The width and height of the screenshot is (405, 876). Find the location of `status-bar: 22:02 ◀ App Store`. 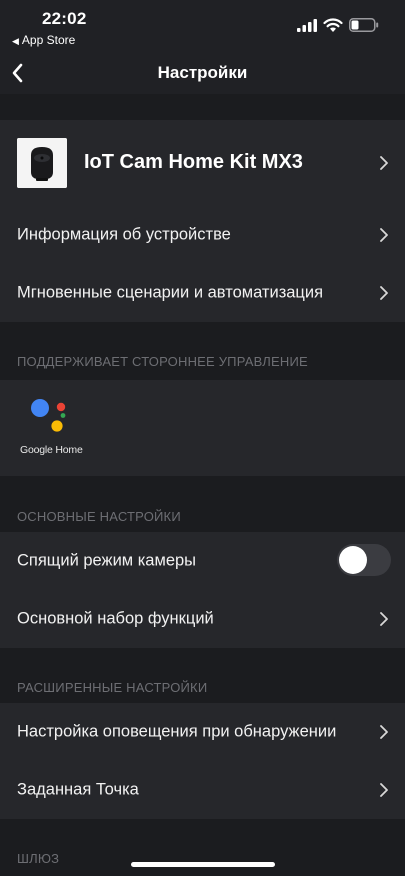

status-bar: 22:02 ◀ App Store is located at coordinates (202, 26).